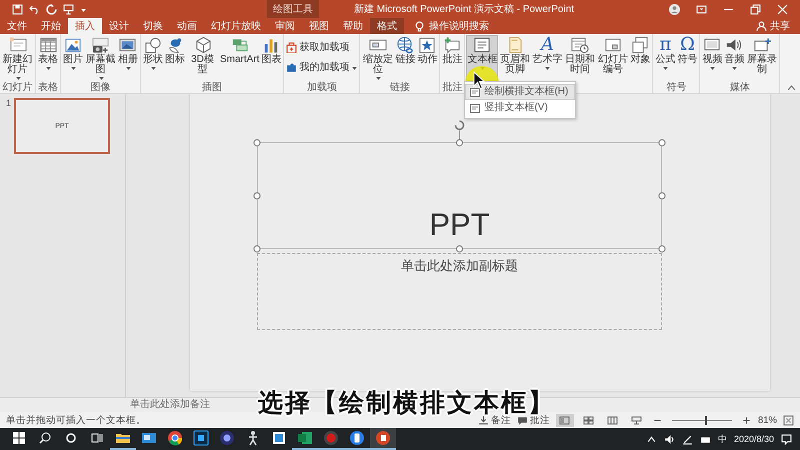 The height and width of the screenshot is (450, 800). I want to click on search-icon, so click(45, 438).